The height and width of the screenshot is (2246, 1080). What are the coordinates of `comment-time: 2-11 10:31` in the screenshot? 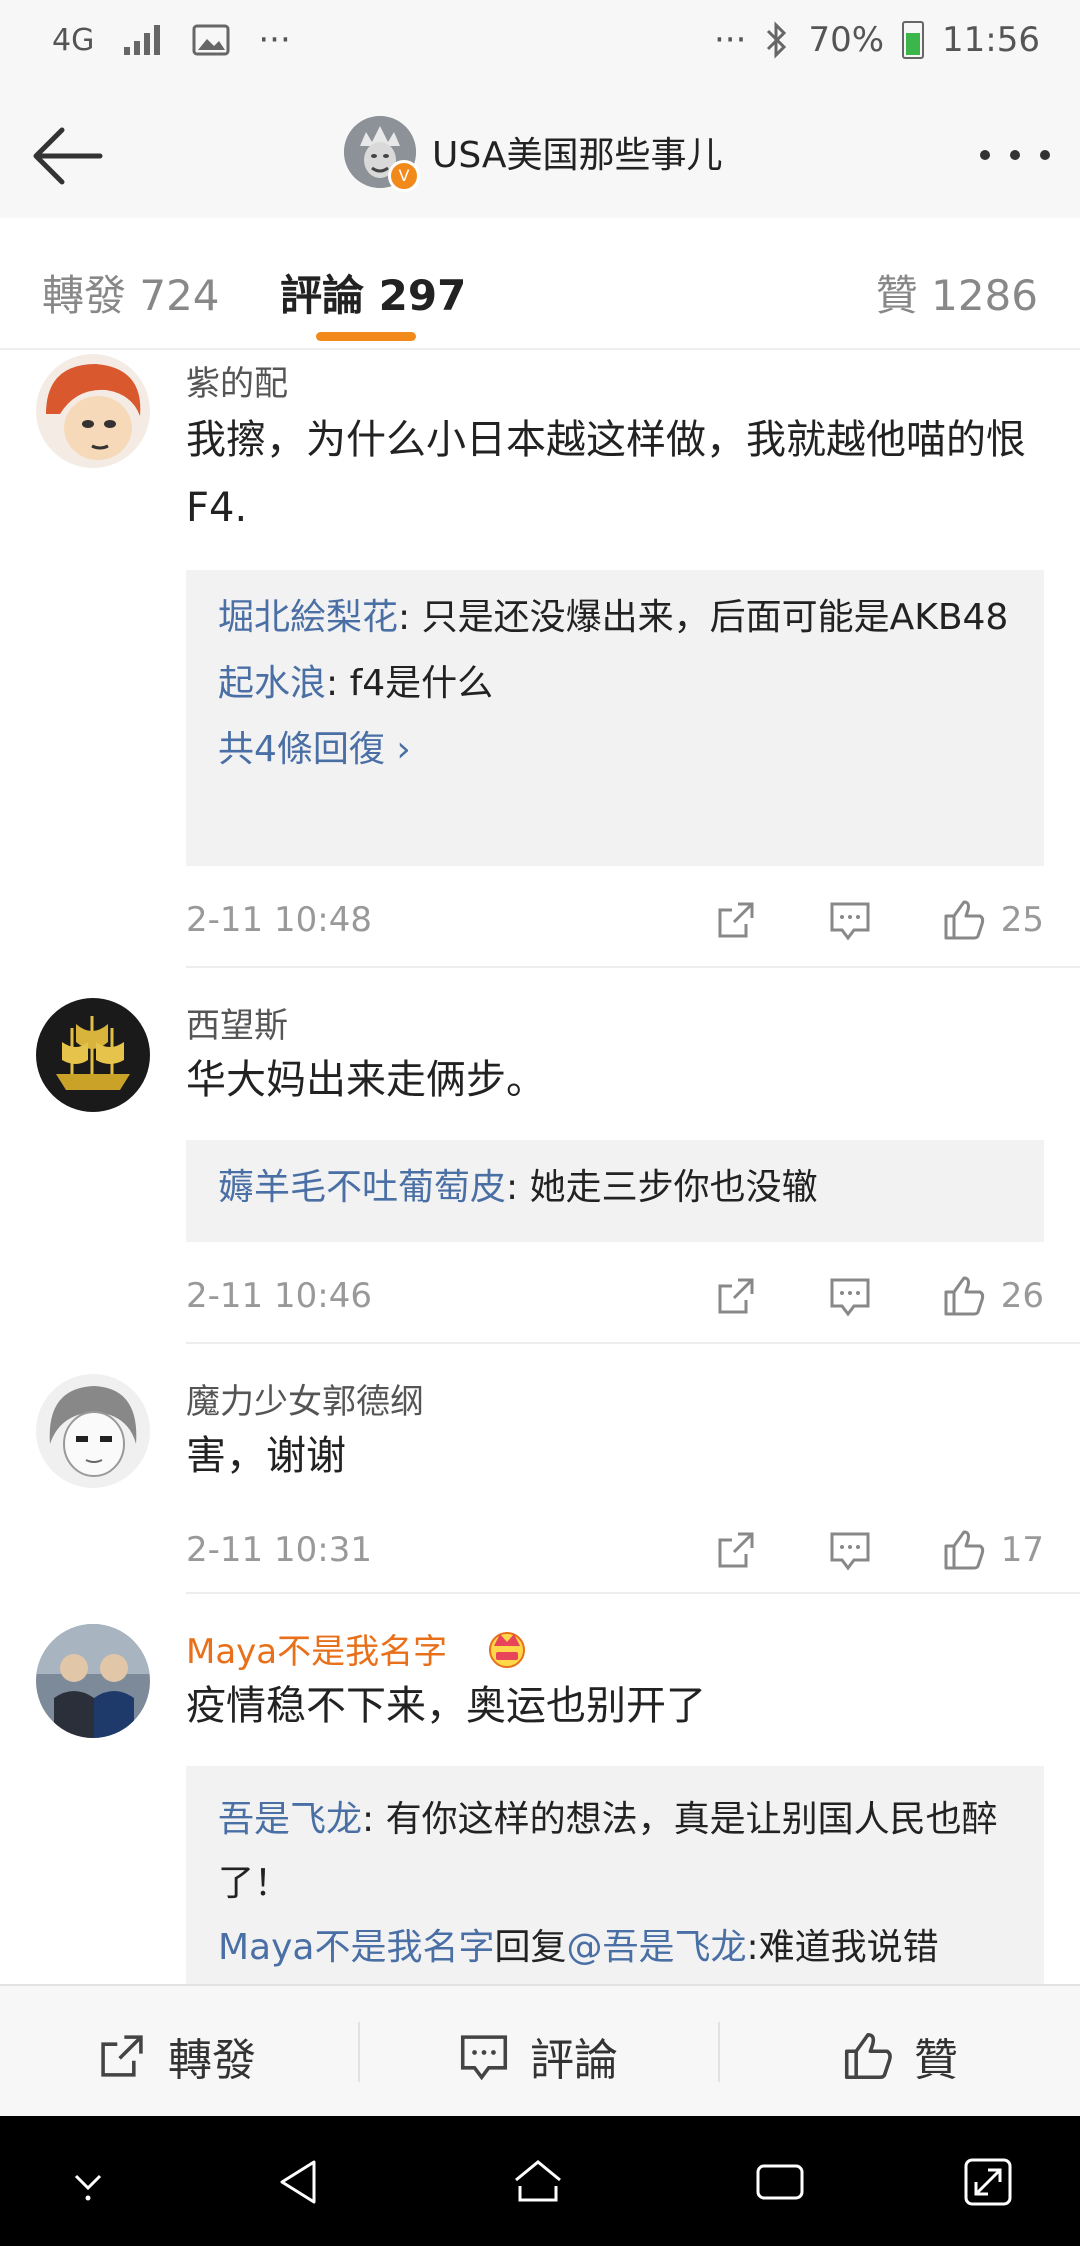 It's located at (279, 1550).